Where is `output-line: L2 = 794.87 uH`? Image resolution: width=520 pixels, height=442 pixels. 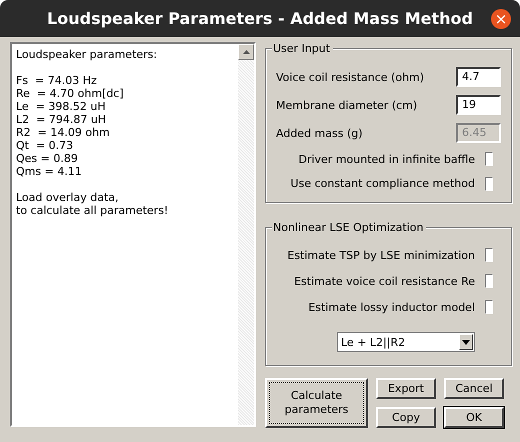
output-line: L2 = 794.87 uH is located at coordinates (62, 119).